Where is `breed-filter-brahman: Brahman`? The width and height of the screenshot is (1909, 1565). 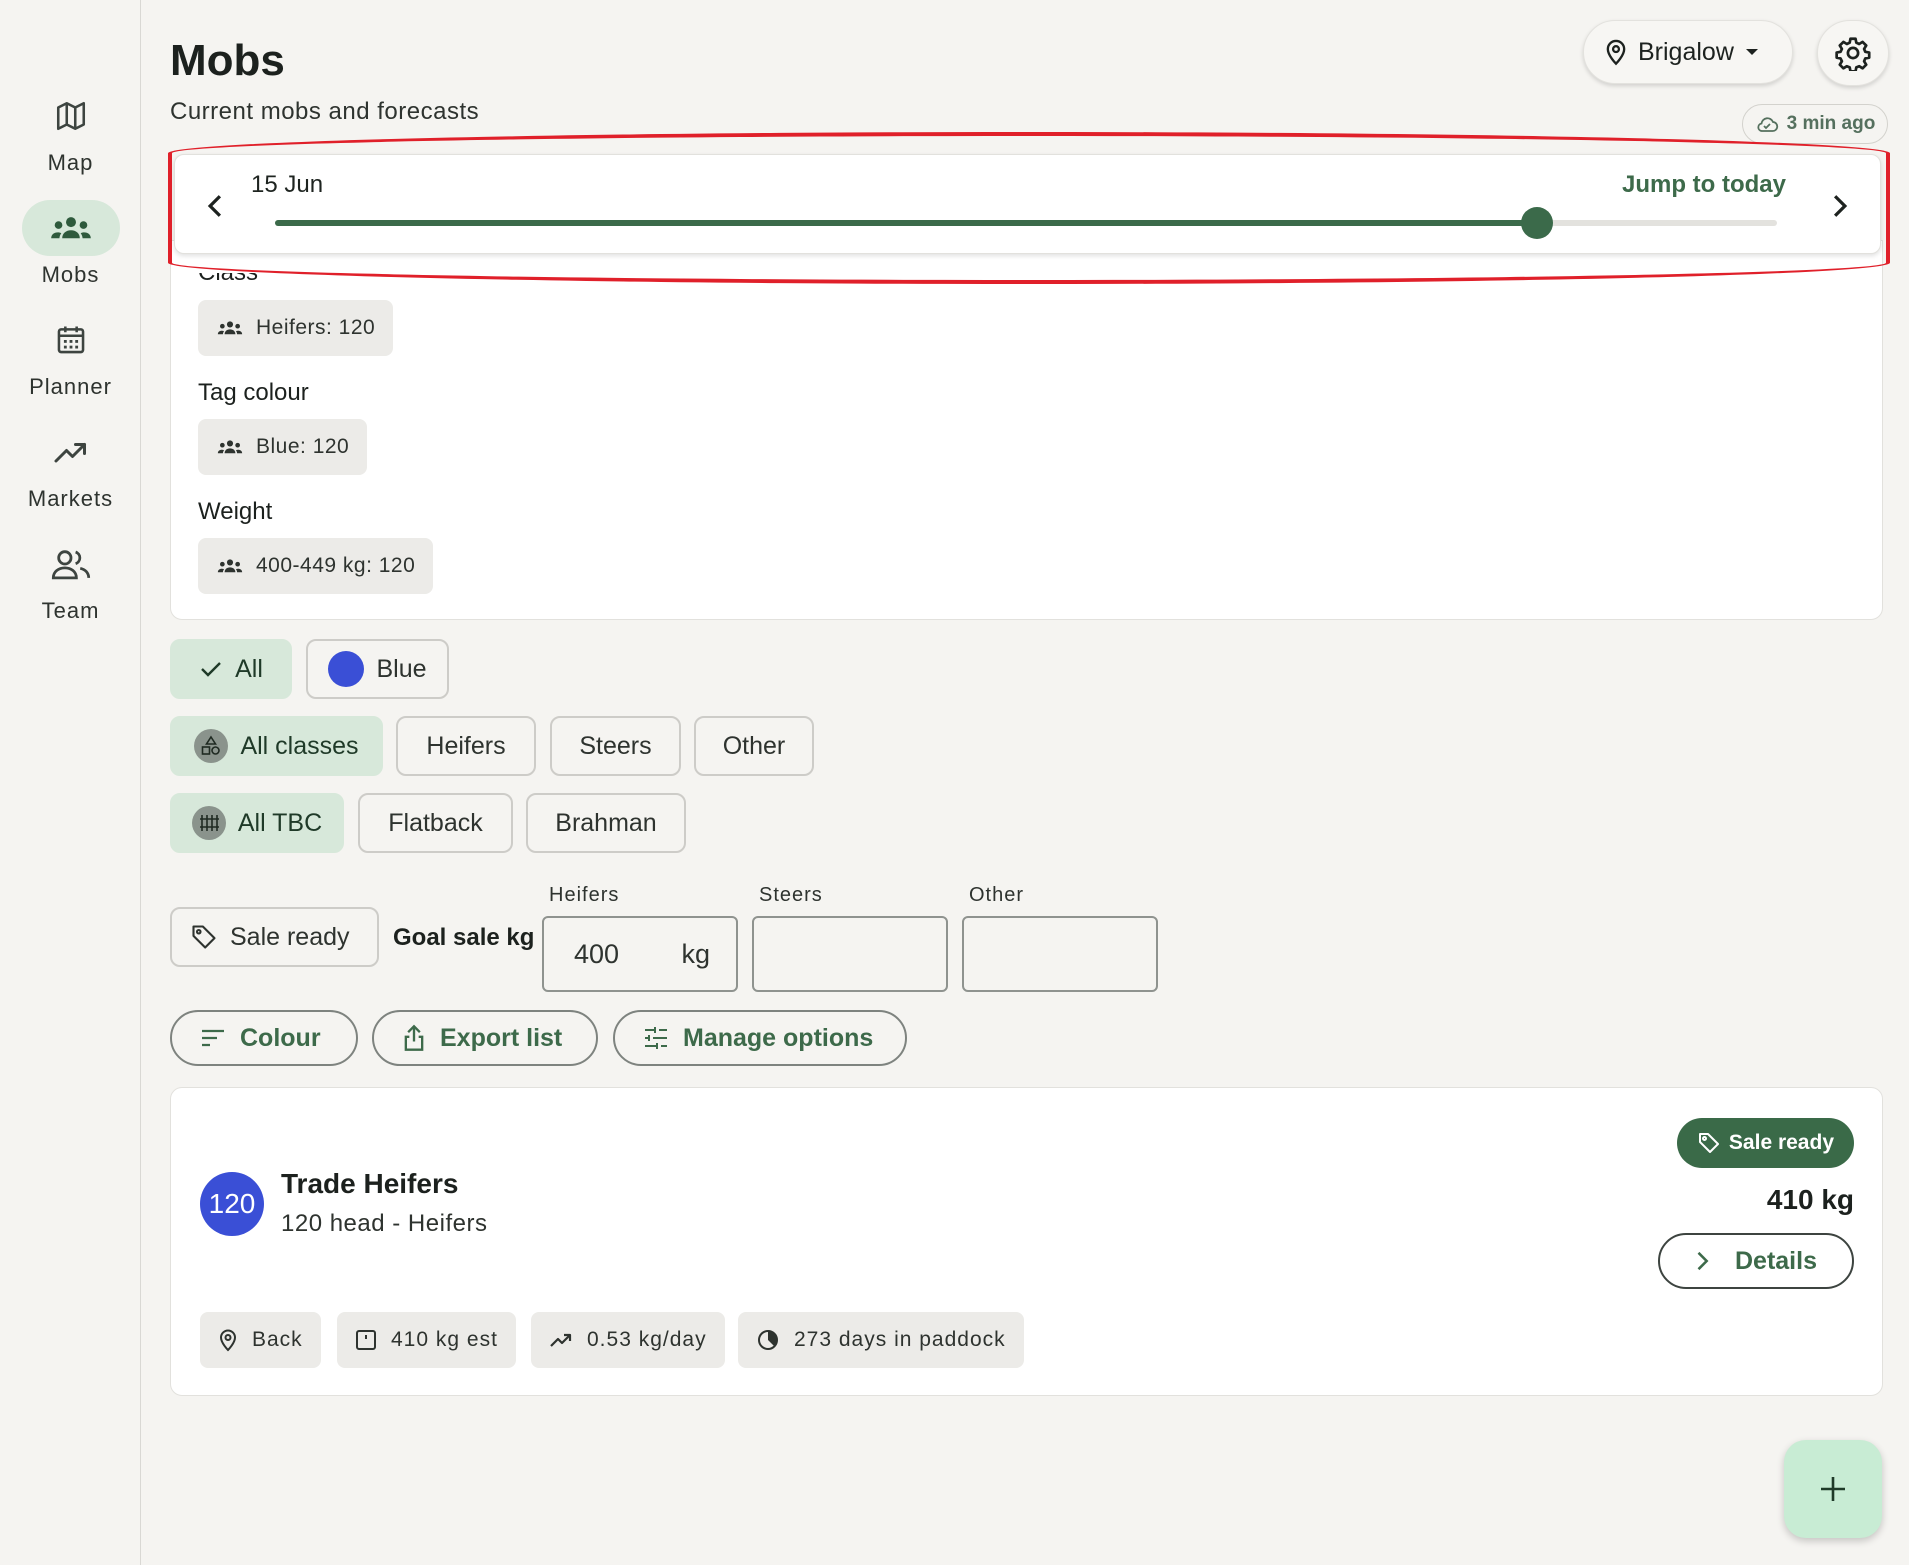 breed-filter-brahman: Brahman is located at coordinates (606, 823).